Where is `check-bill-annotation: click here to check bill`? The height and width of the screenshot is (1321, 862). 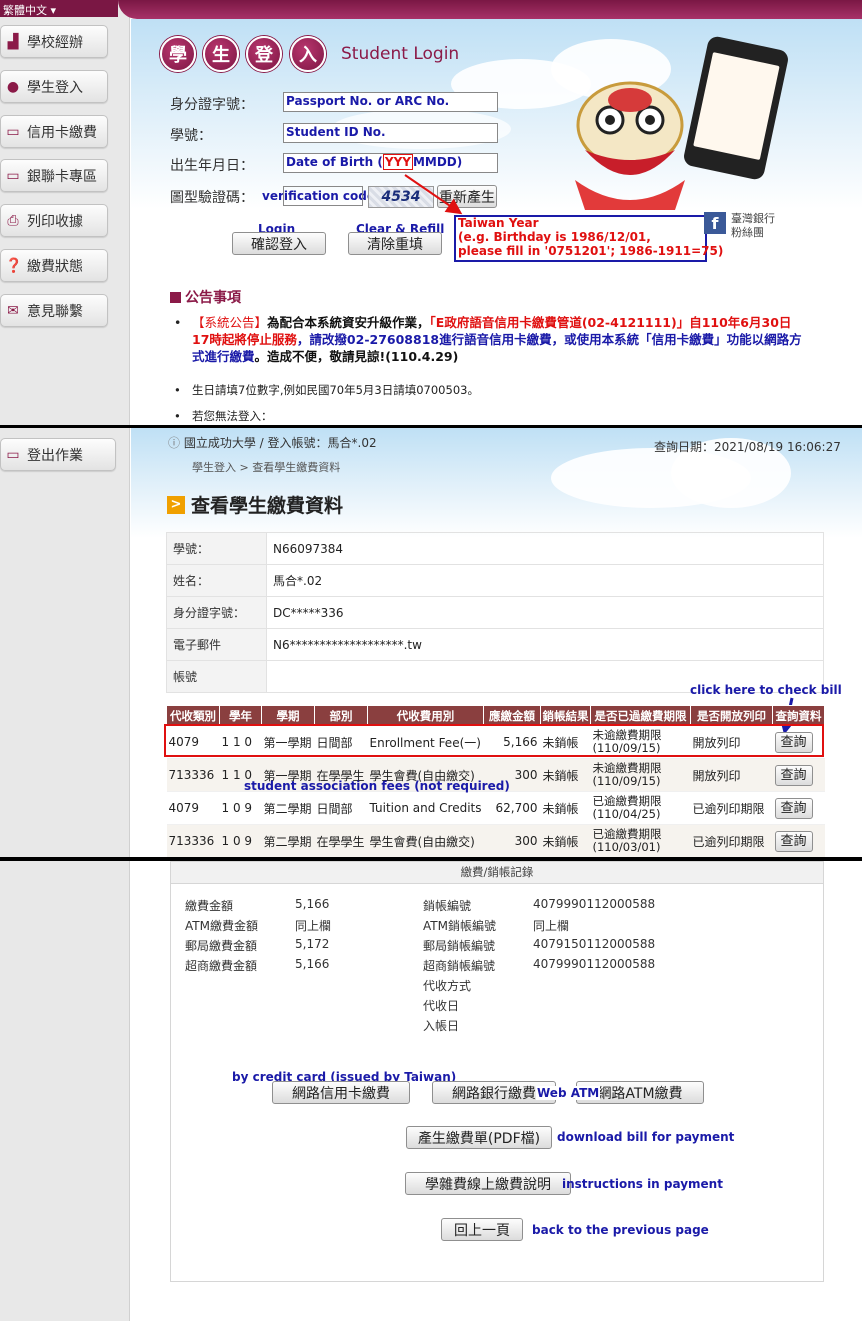 check-bill-annotation: click here to check bill is located at coordinates (766, 690).